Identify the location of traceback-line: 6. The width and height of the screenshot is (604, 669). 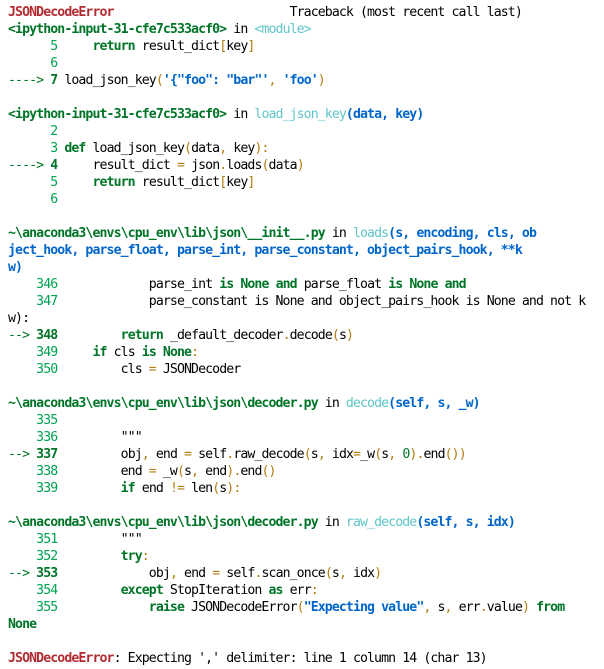
(306, 199).